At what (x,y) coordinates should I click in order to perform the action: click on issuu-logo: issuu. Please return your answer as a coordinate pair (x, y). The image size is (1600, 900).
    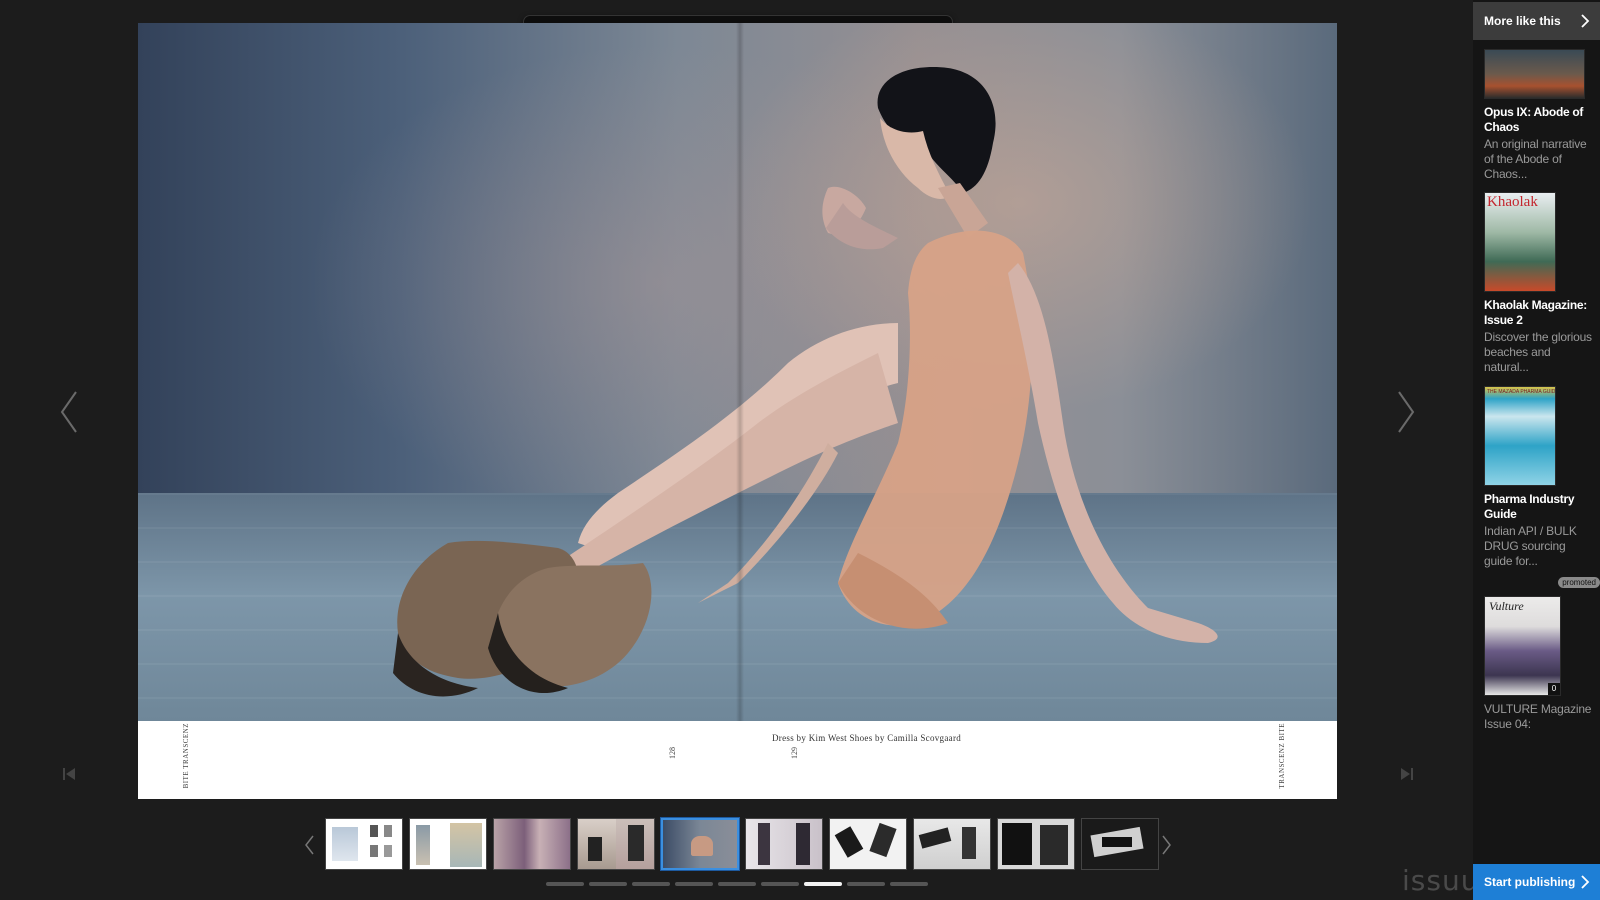
    Looking at the image, I should click on (1440, 880).